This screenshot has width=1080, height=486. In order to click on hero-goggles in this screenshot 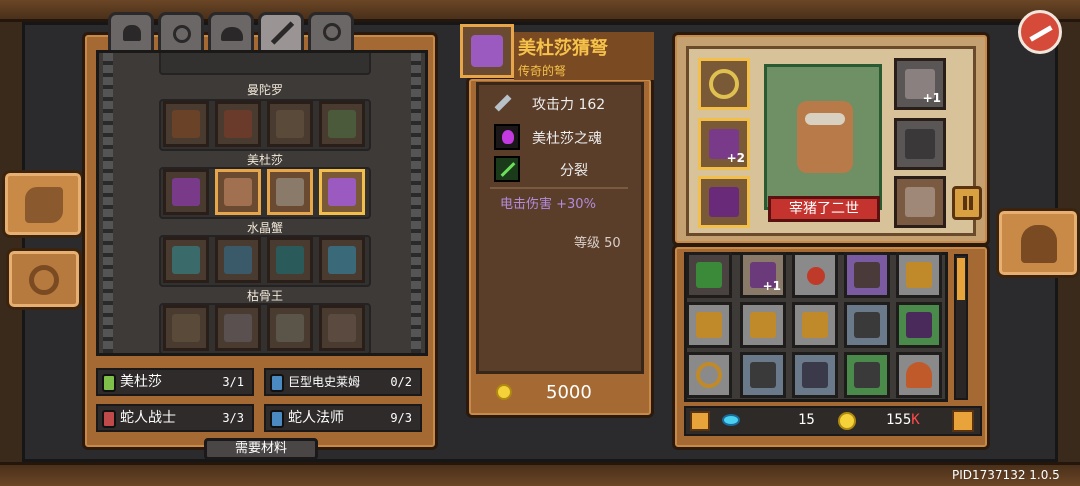, I will do `click(825, 119)`.